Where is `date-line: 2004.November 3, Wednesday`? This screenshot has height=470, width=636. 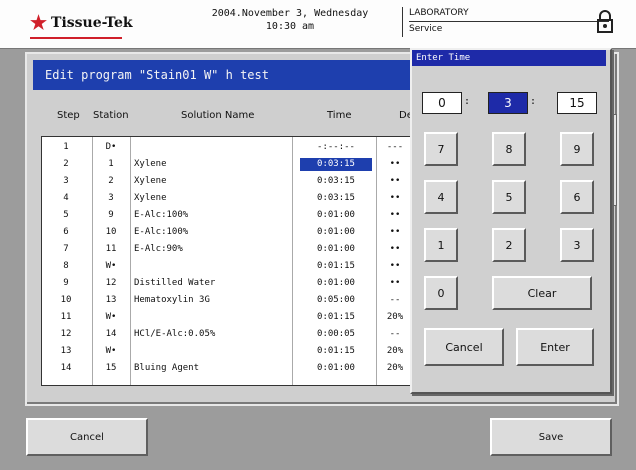 date-line: 2004.November 3, Wednesday is located at coordinates (290, 13).